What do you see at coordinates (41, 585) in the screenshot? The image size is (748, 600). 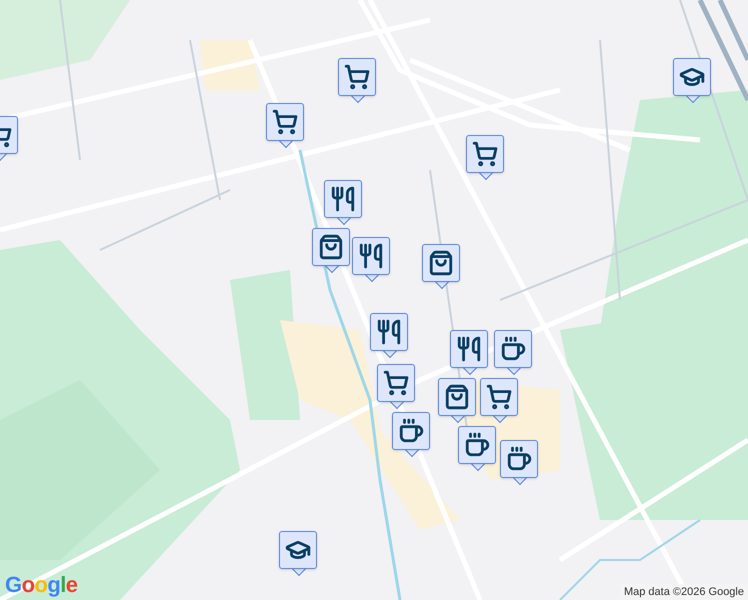 I see `google-logo: Google` at bounding box center [41, 585].